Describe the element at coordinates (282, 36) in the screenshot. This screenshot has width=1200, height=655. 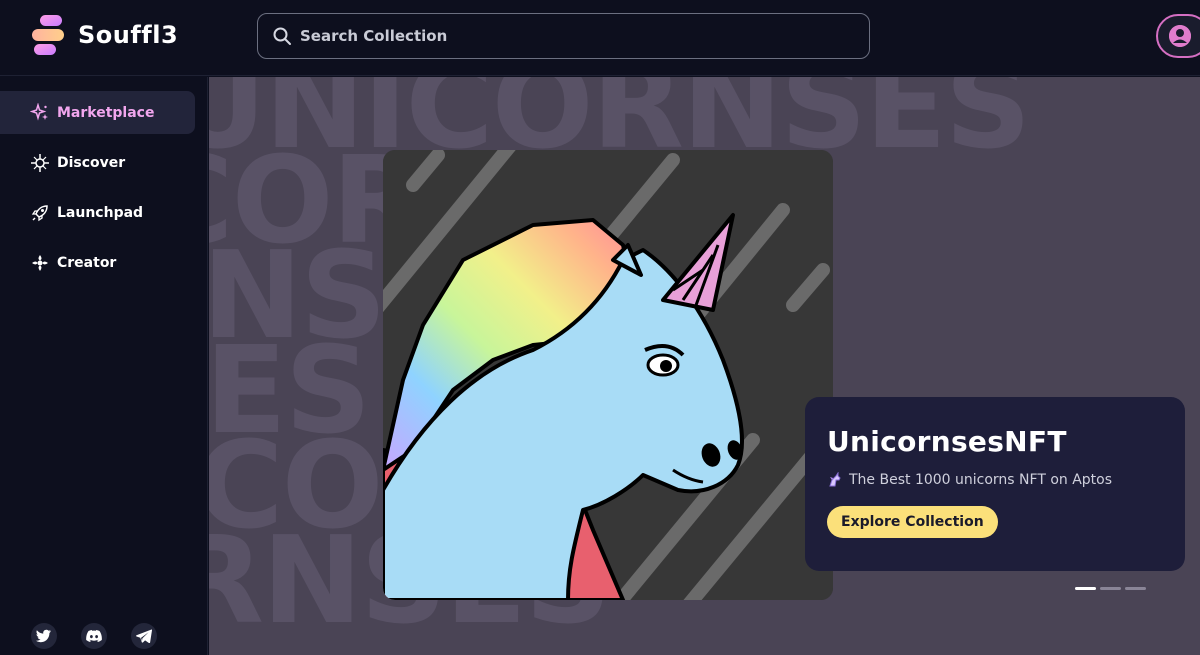
I see `search-icon` at that location.